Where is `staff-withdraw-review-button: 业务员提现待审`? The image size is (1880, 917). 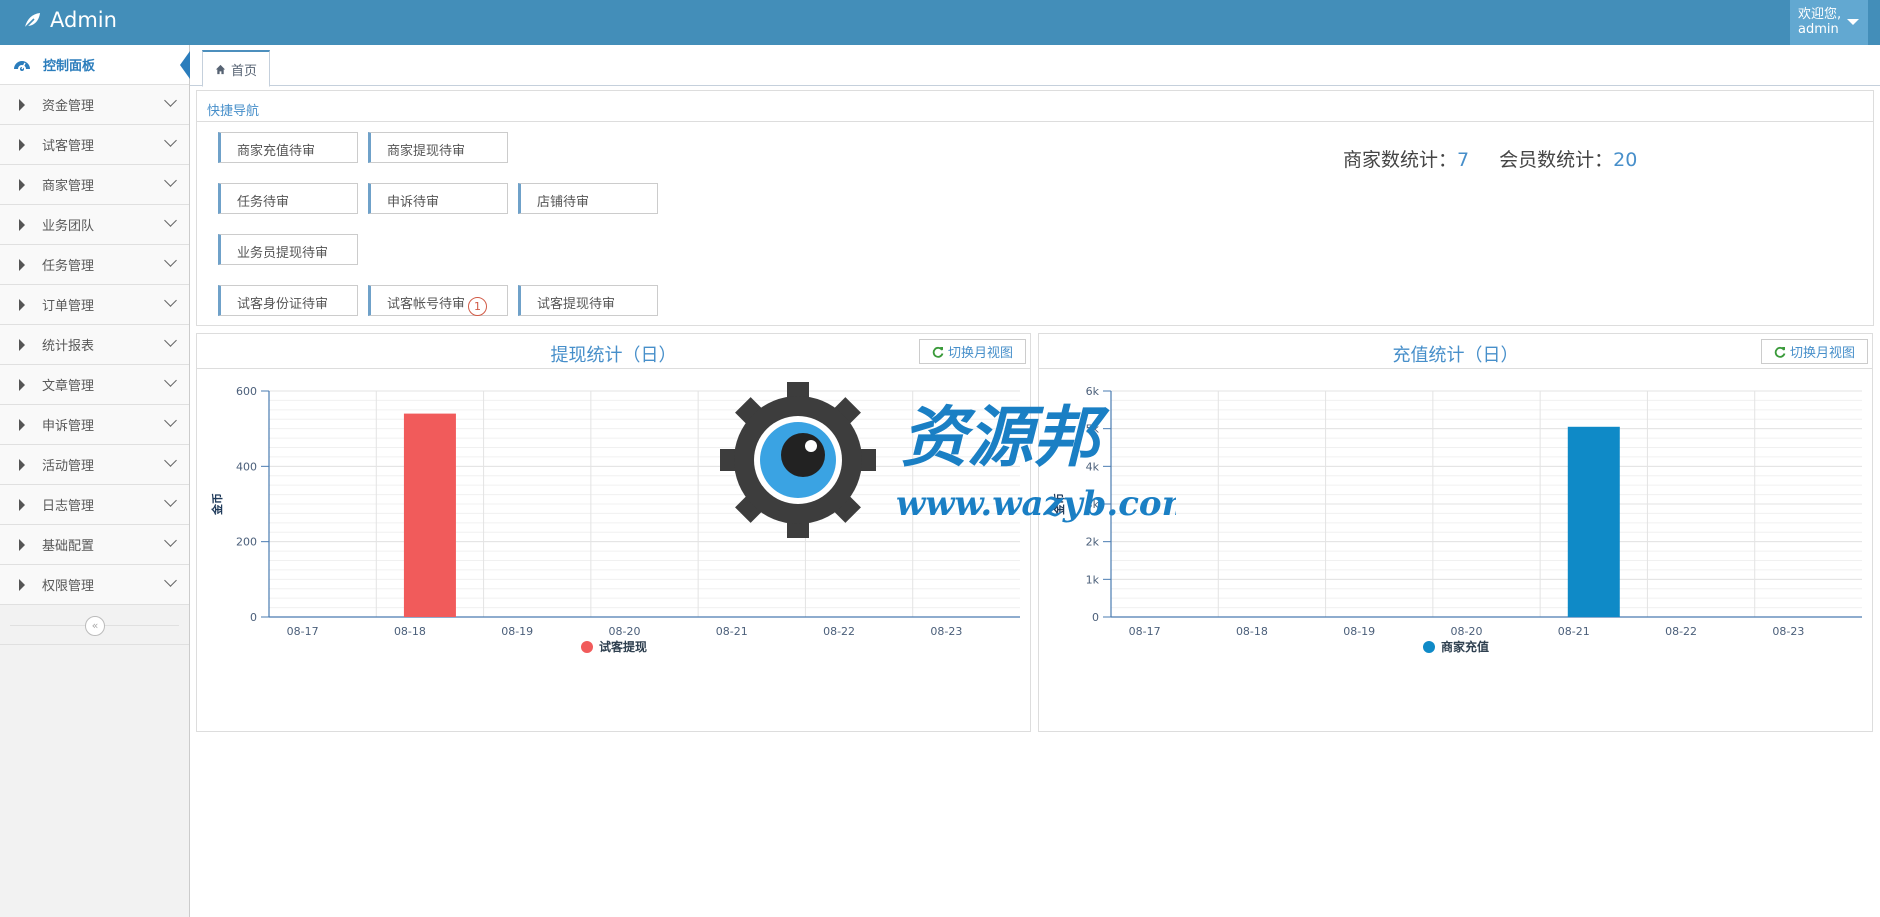
staff-withdraw-review-button: 业务员提现待审 is located at coordinates (288, 249).